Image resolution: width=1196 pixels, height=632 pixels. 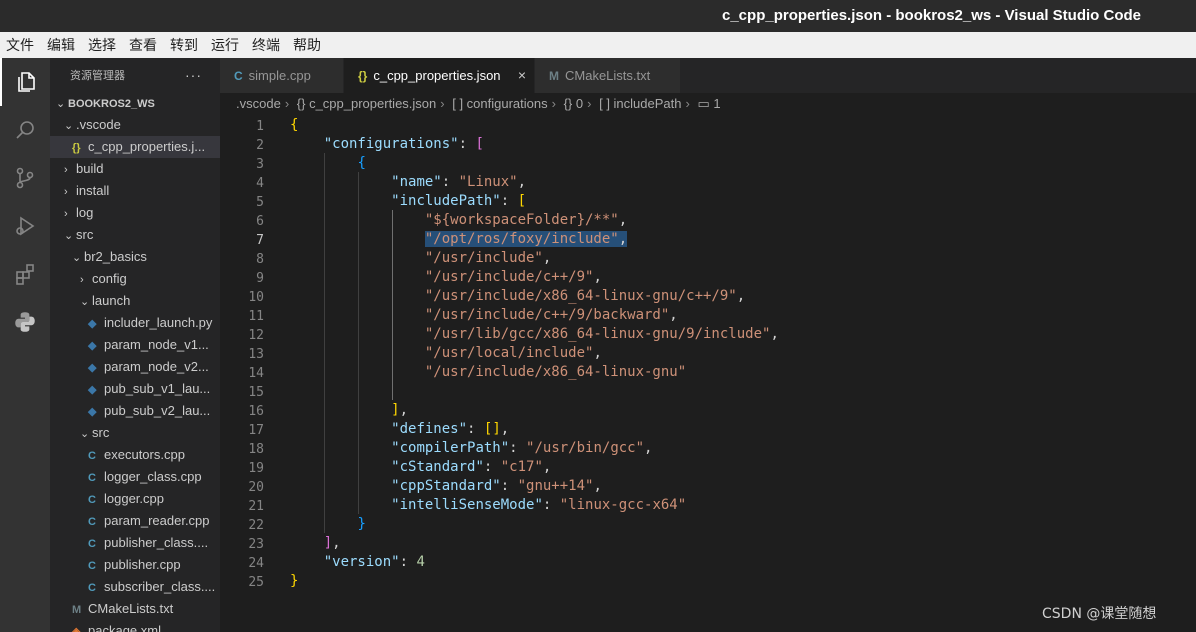 What do you see at coordinates (61, 45) in the screenshot?
I see `menu-edit: 编辑` at bounding box center [61, 45].